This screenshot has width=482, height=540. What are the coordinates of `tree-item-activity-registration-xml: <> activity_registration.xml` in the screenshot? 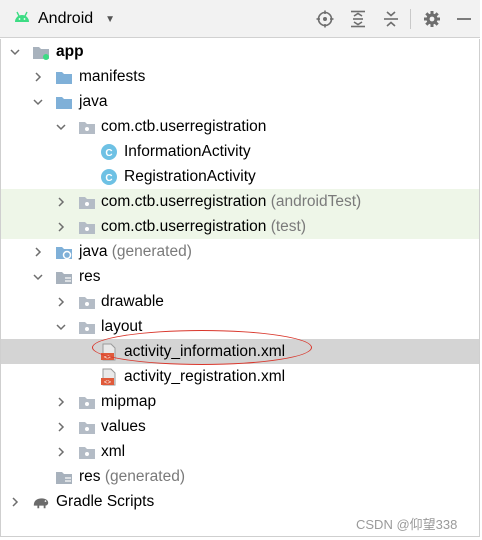 It's located at (240, 376).